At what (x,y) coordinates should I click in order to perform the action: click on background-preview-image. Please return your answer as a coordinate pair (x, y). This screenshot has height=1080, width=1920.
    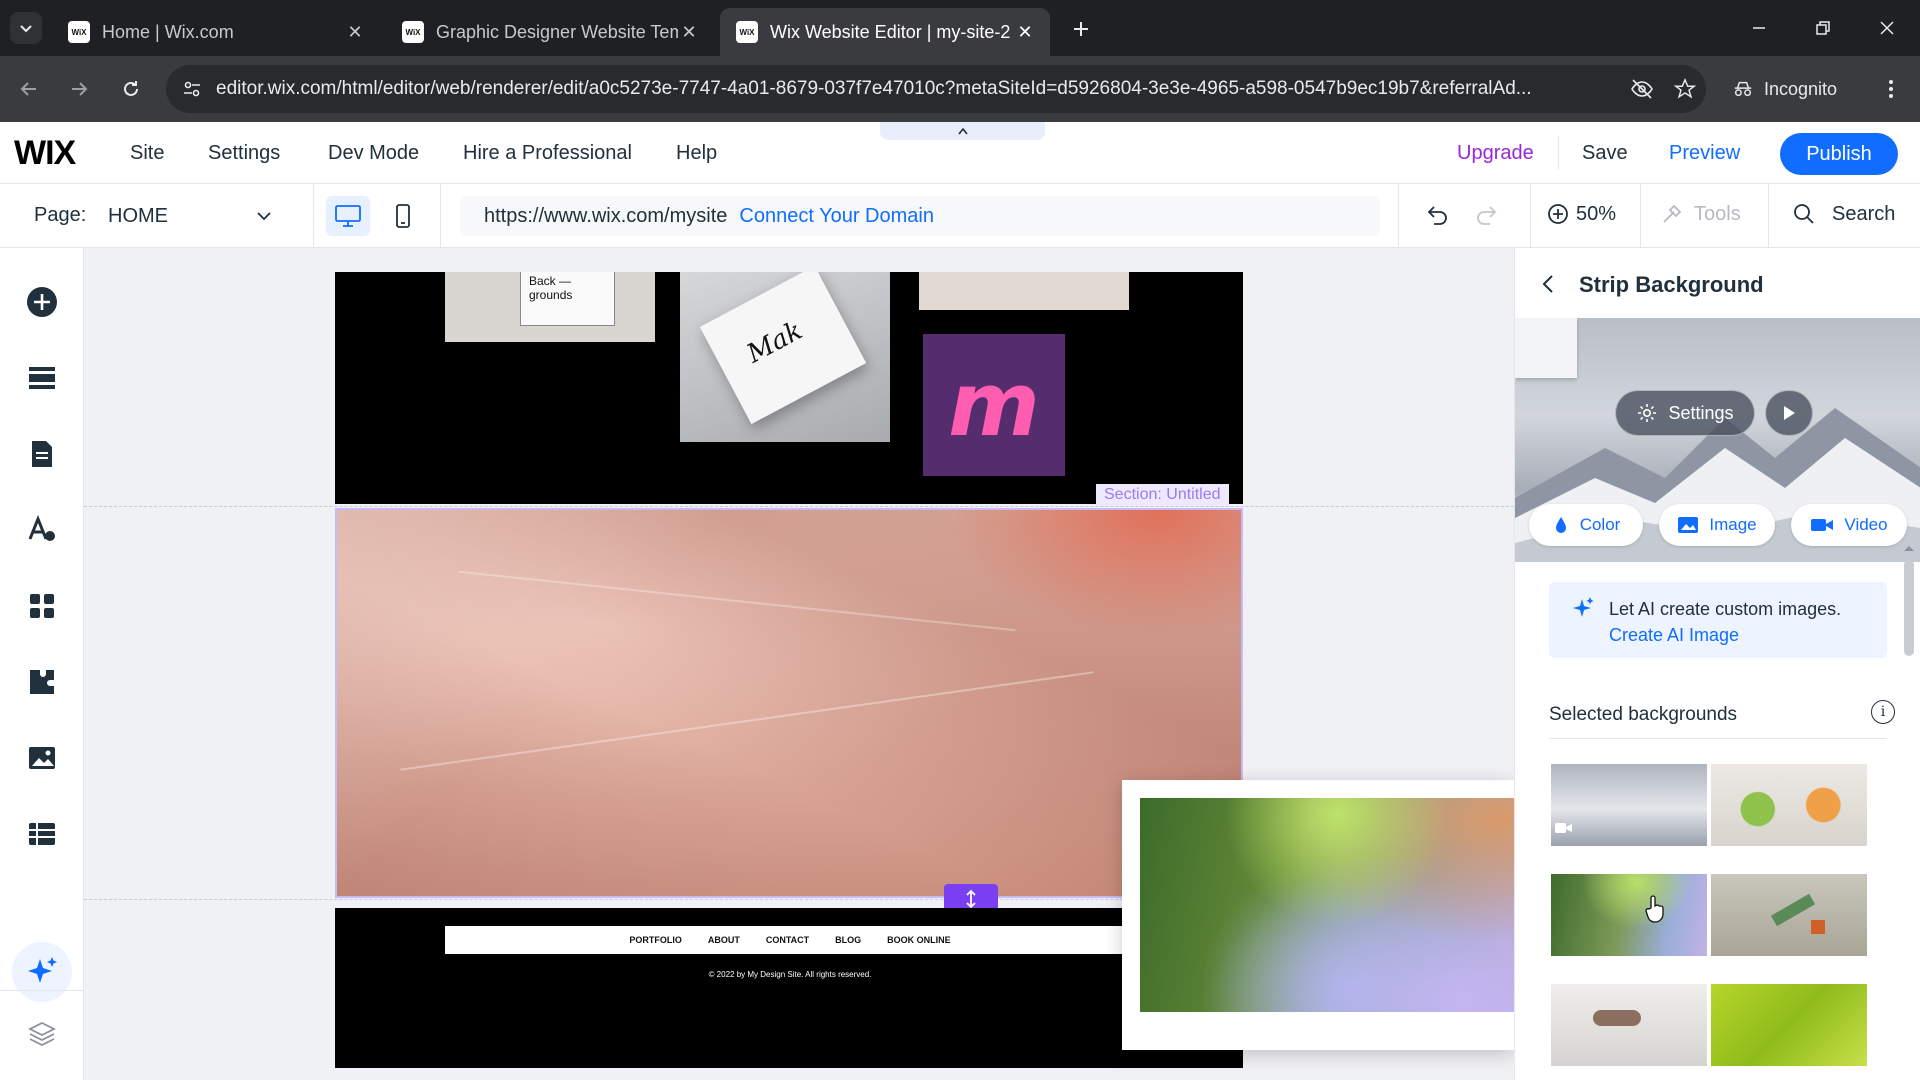
    Looking at the image, I should click on (1327, 905).